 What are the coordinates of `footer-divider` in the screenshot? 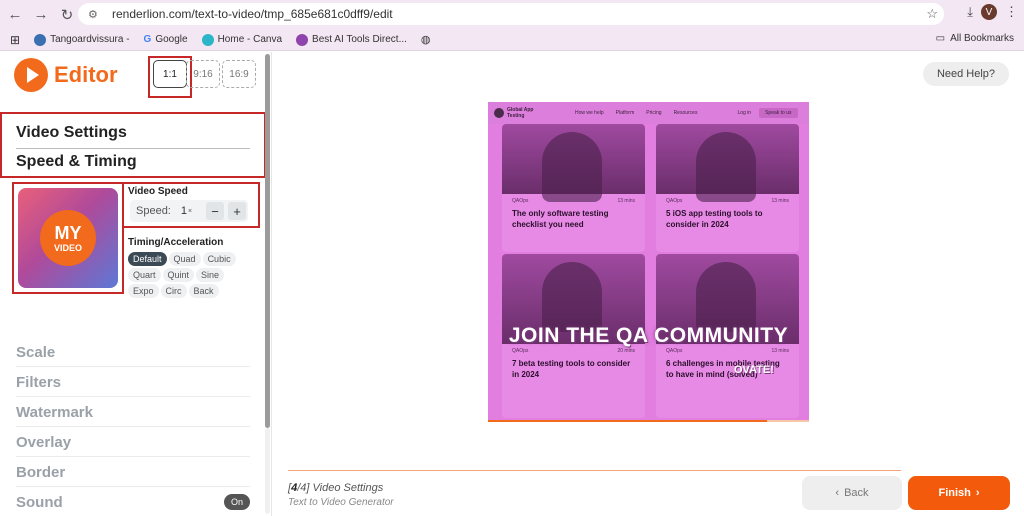 It's located at (594, 470).